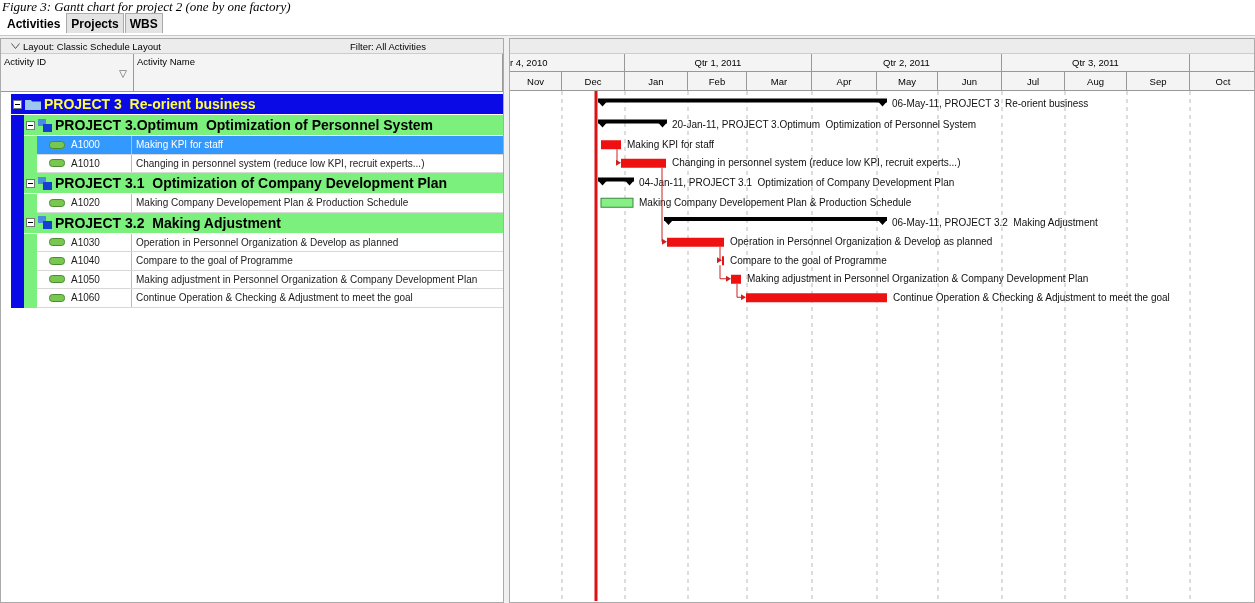 The width and height of the screenshot is (1255, 603). I want to click on month-label: Oct, so click(1223, 81).